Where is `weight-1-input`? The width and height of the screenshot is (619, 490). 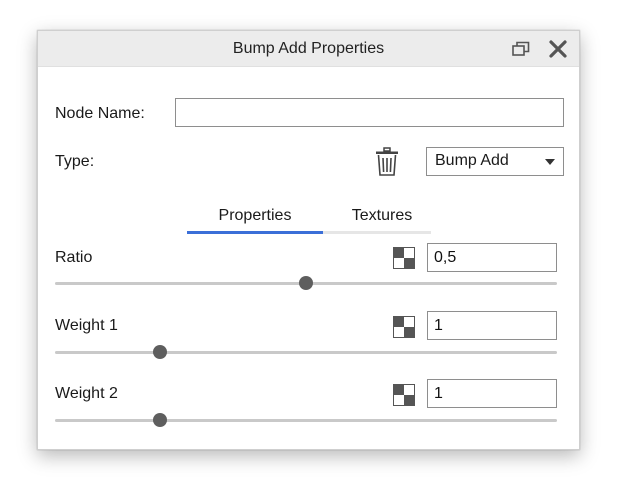 weight-1-input is located at coordinates (492, 325).